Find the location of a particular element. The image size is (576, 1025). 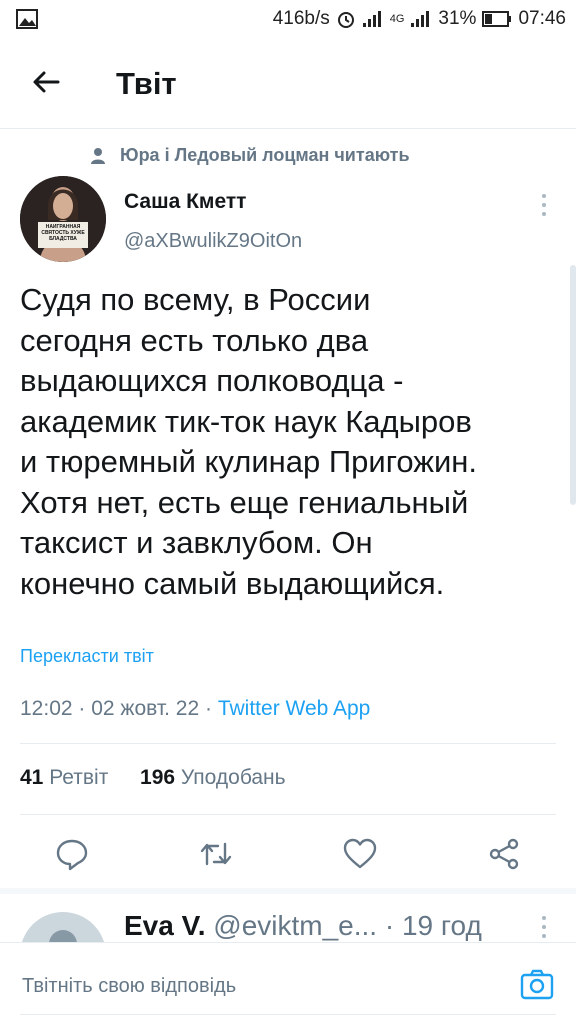

tweet-line: выдающихся полководца - is located at coordinates (212, 380).